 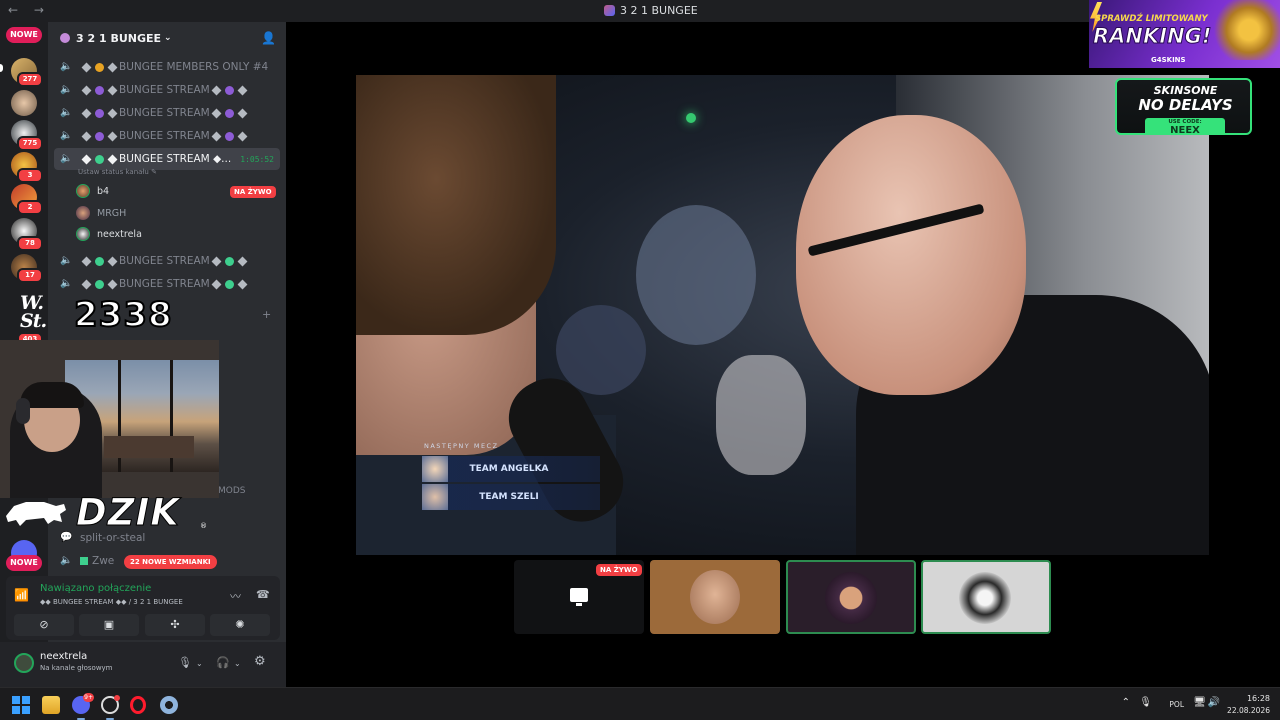 What do you see at coordinates (24, 563) in the screenshot?
I see `new-messages-pill-bottom: NOWE` at bounding box center [24, 563].